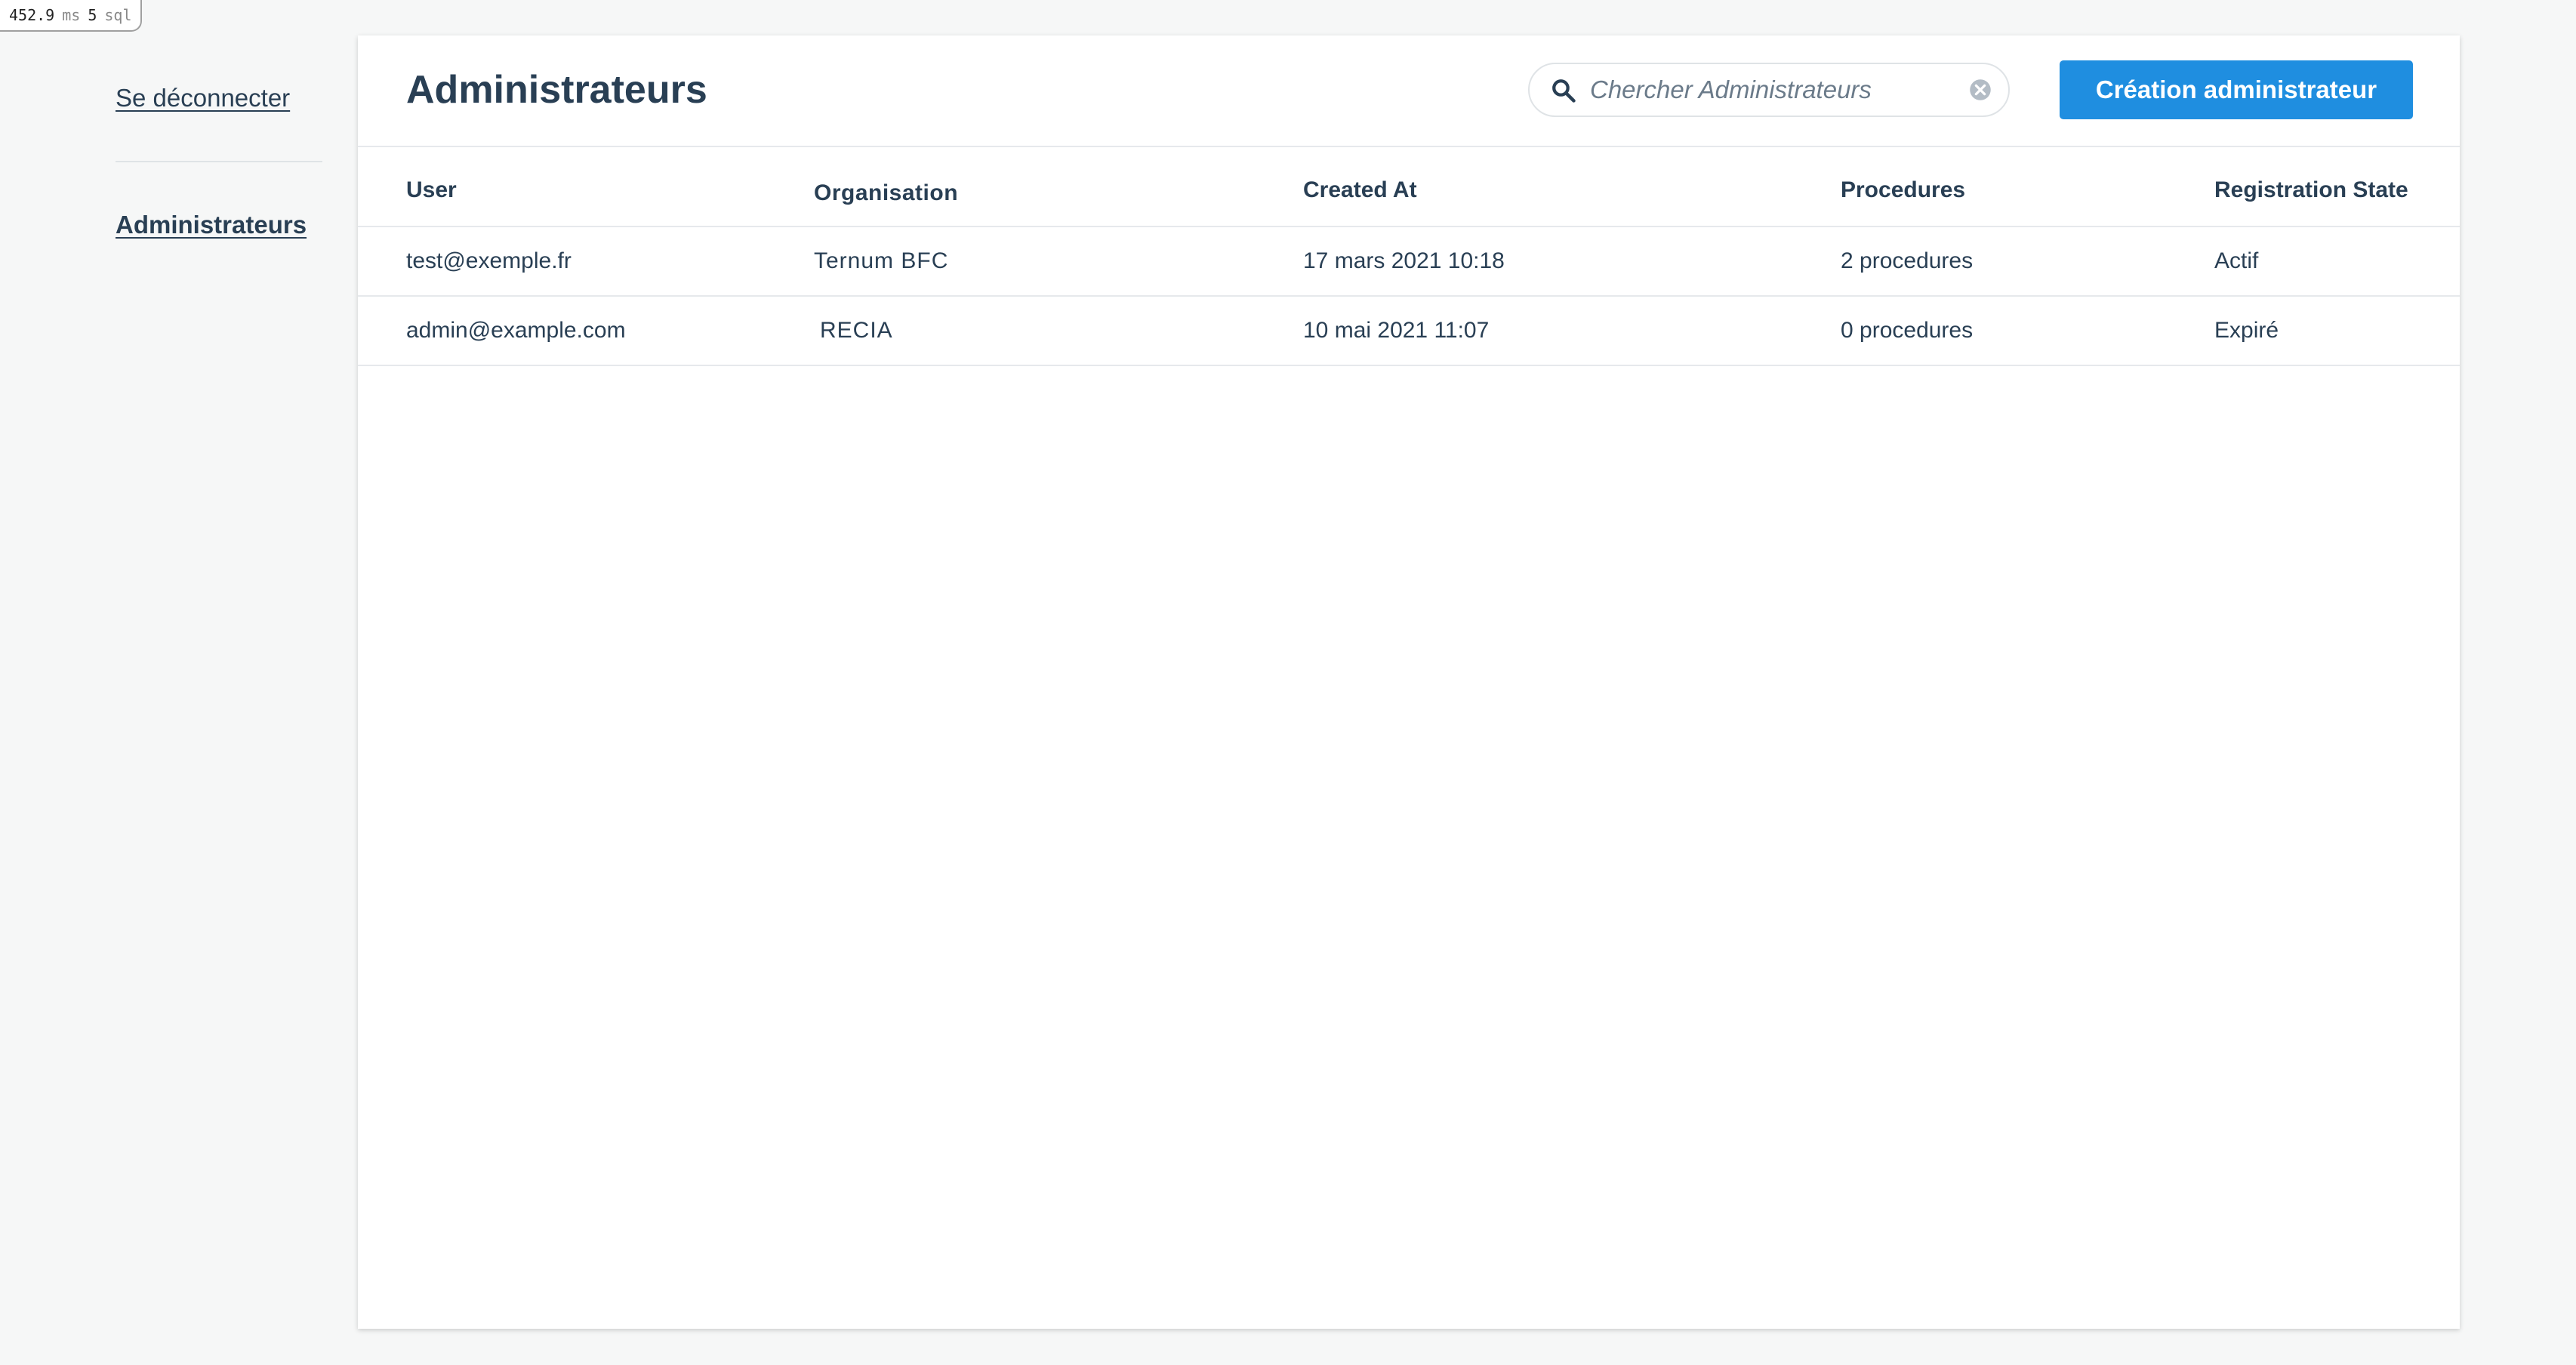 The width and height of the screenshot is (2576, 1365). I want to click on cell-registration-state: Expiré, so click(2246, 330).